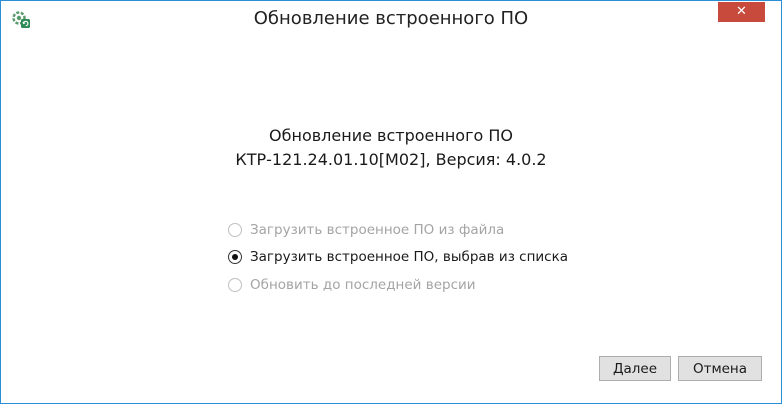 Image resolution: width=782 pixels, height=404 pixels. Describe the element at coordinates (377, 230) in the screenshot. I see `option-label-load-from-file: Загрузить встроенное ПО из файла` at that location.